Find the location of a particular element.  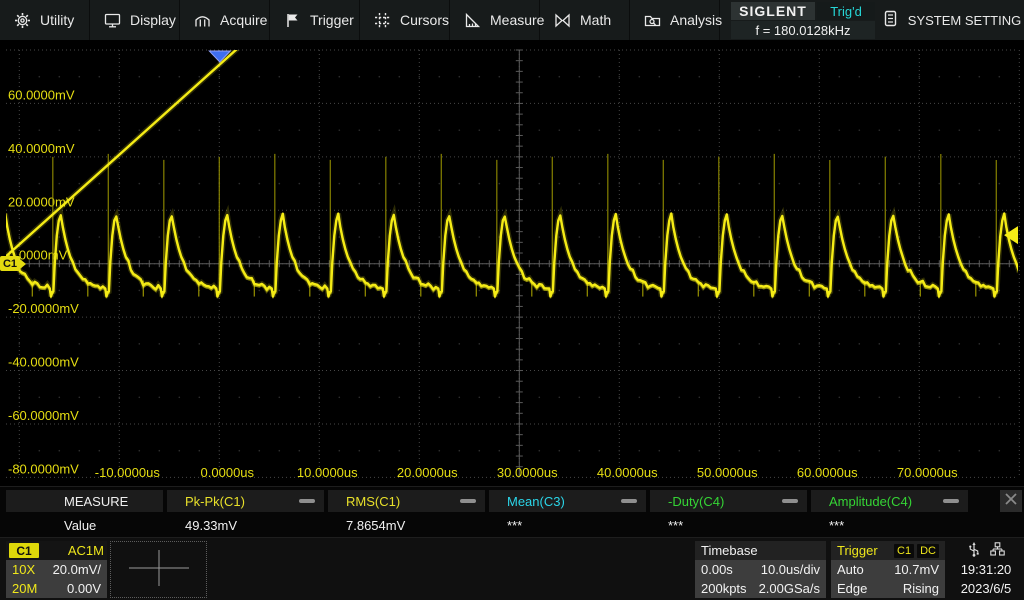

trigger-header-row: Trigger C1 DC is located at coordinates (888, 550).